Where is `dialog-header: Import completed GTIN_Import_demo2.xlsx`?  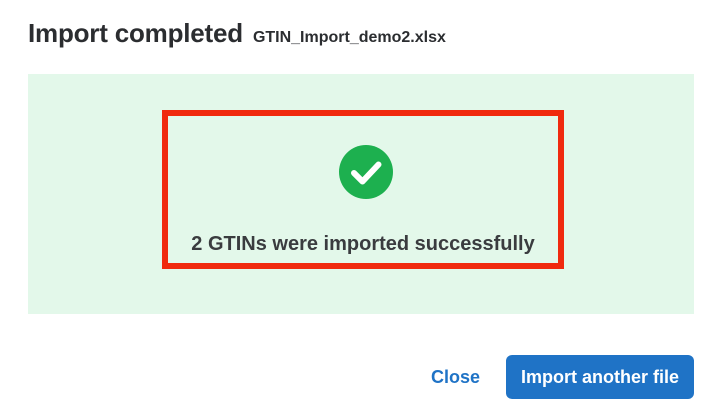
dialog-header: Import completed GTIN_Import_demo2.xlsx is located at coordinates (237, 33).